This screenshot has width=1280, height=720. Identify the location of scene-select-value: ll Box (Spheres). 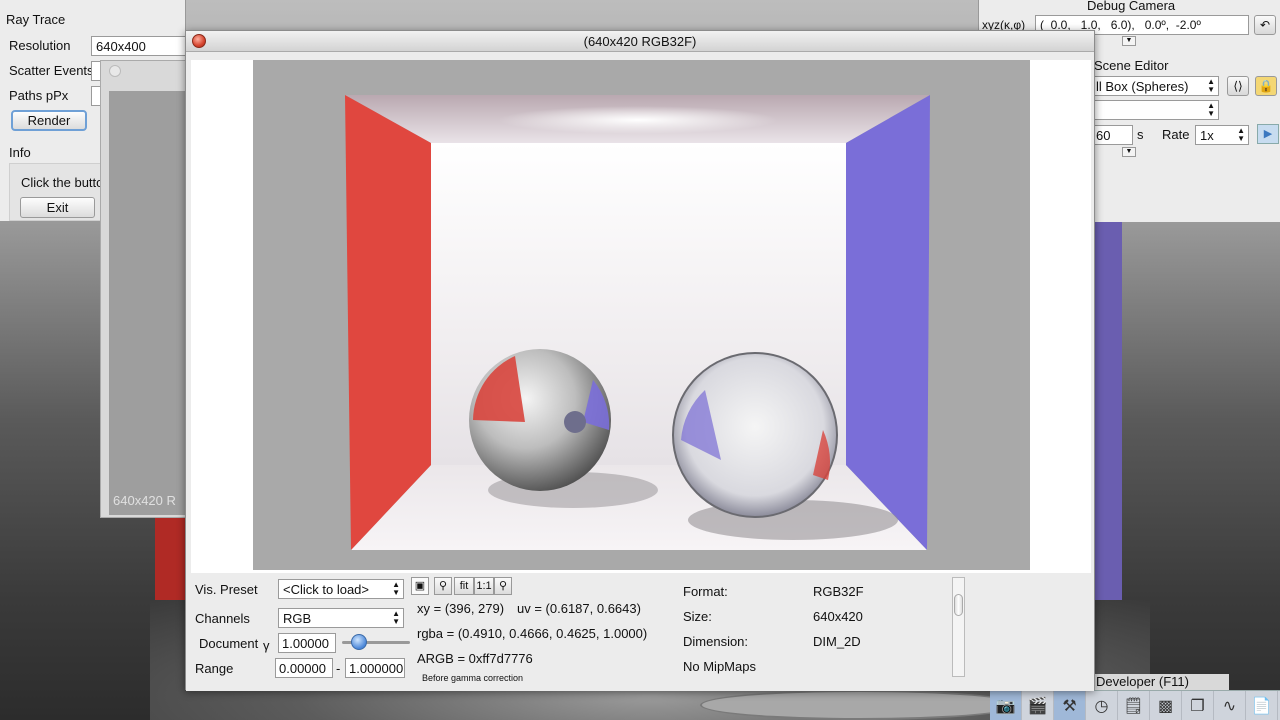
(1142, 86).